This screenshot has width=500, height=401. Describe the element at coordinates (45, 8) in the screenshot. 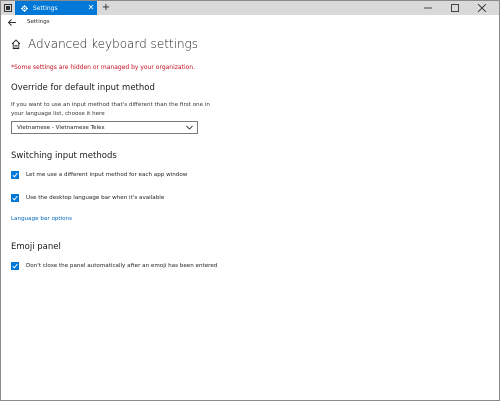

I see `tab-label: Settings` at that location.